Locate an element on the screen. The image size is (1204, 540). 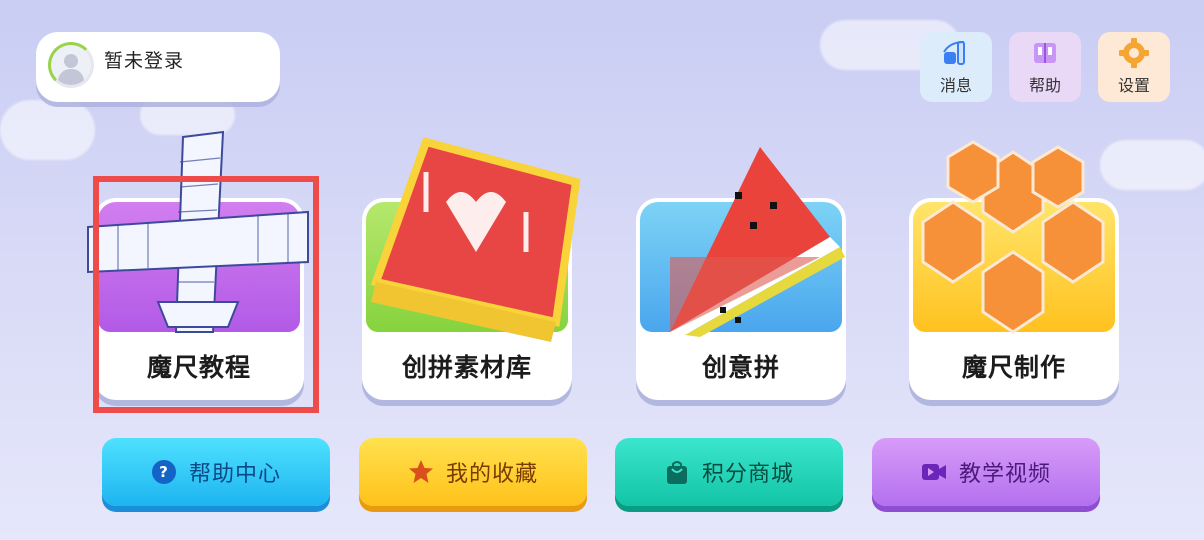
message-button: 消息 is located at coordinates (956, 67).